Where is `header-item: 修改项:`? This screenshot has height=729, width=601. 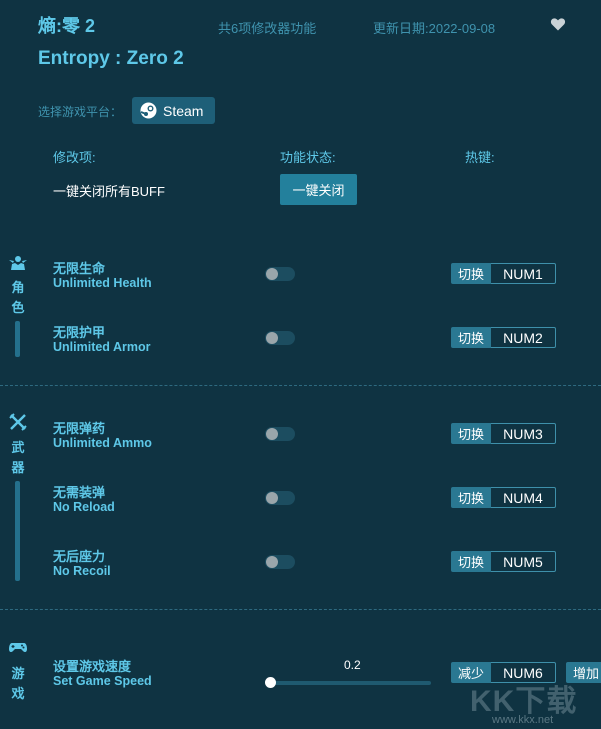 header-item: 修改项: is located at coordinates (74, 157).